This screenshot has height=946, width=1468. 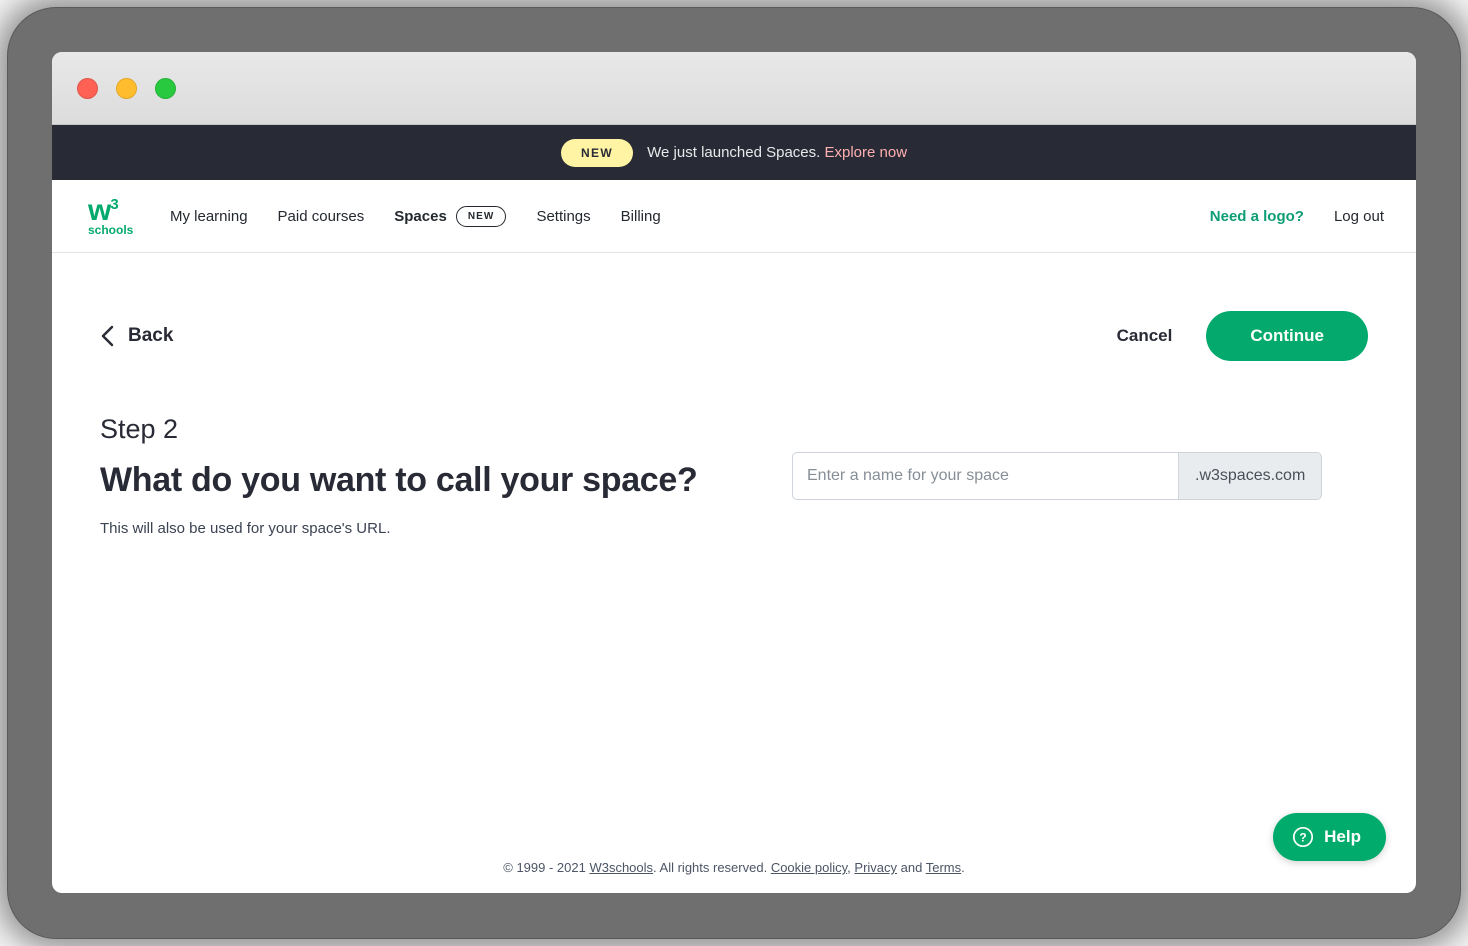 What do you see at coordinates (111, 230) in the screenshot?
I see `logo-wordmark: schools` at bounding box center [111, 230].